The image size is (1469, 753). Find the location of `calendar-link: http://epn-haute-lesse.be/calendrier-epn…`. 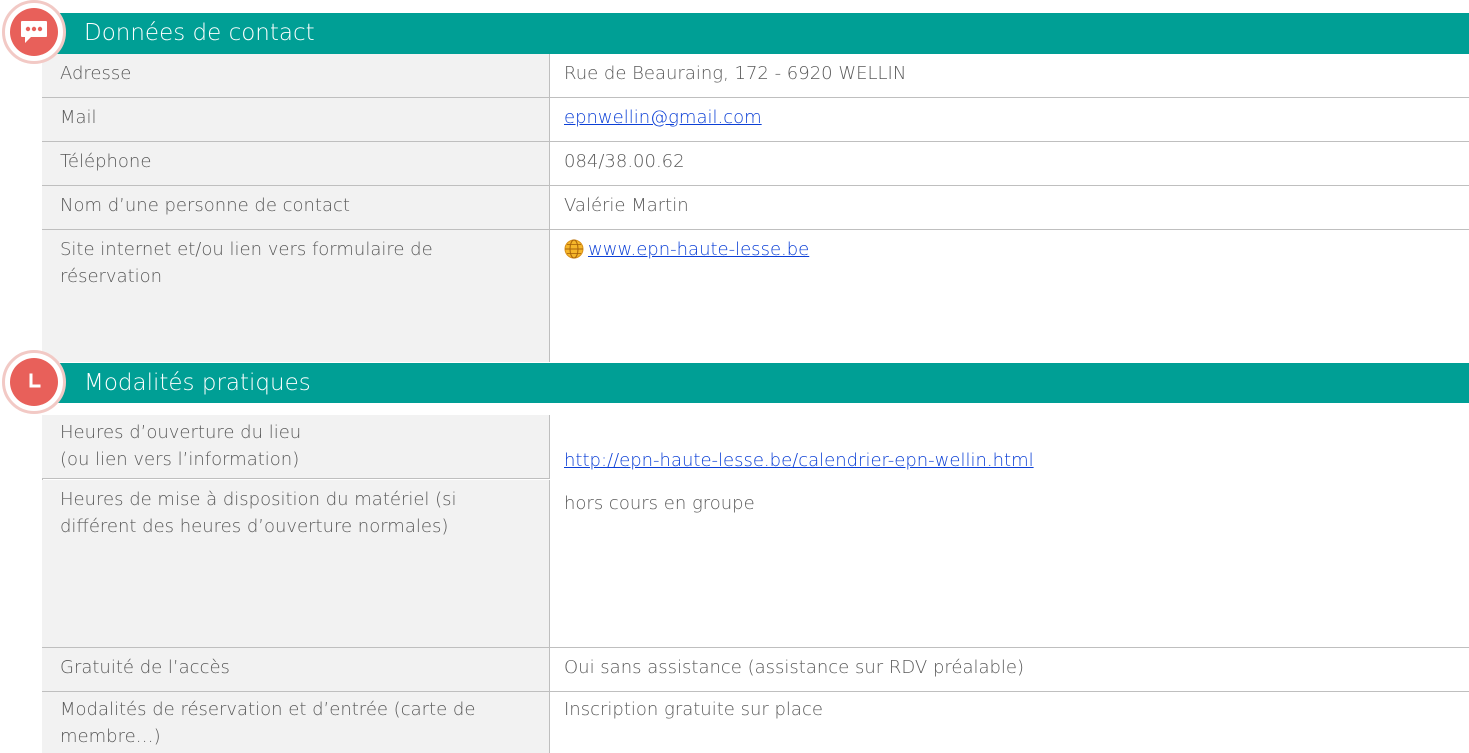

calendar-link: http://epn-haute-lesse.be/calendrier-epn… is located at coordinates (1016, 460).